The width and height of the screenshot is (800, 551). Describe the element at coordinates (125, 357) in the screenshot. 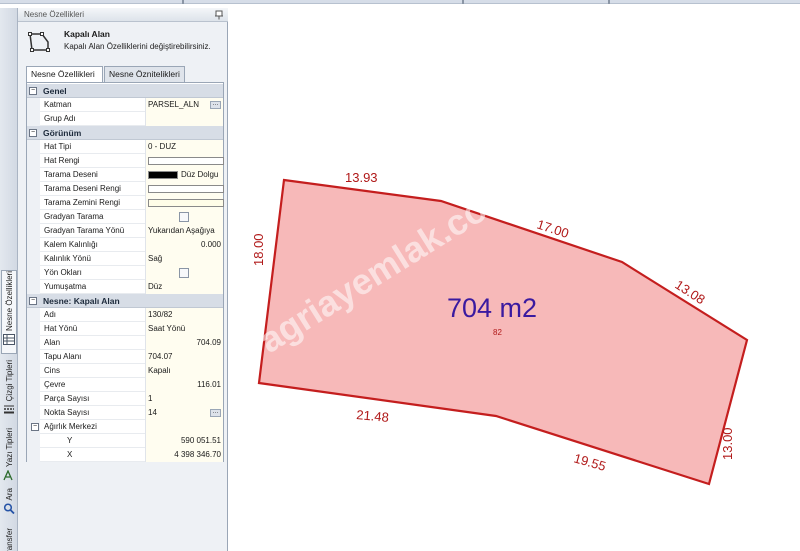

I see `property-row-tapu-alani: Tapu Alanı 704.07` at that location.